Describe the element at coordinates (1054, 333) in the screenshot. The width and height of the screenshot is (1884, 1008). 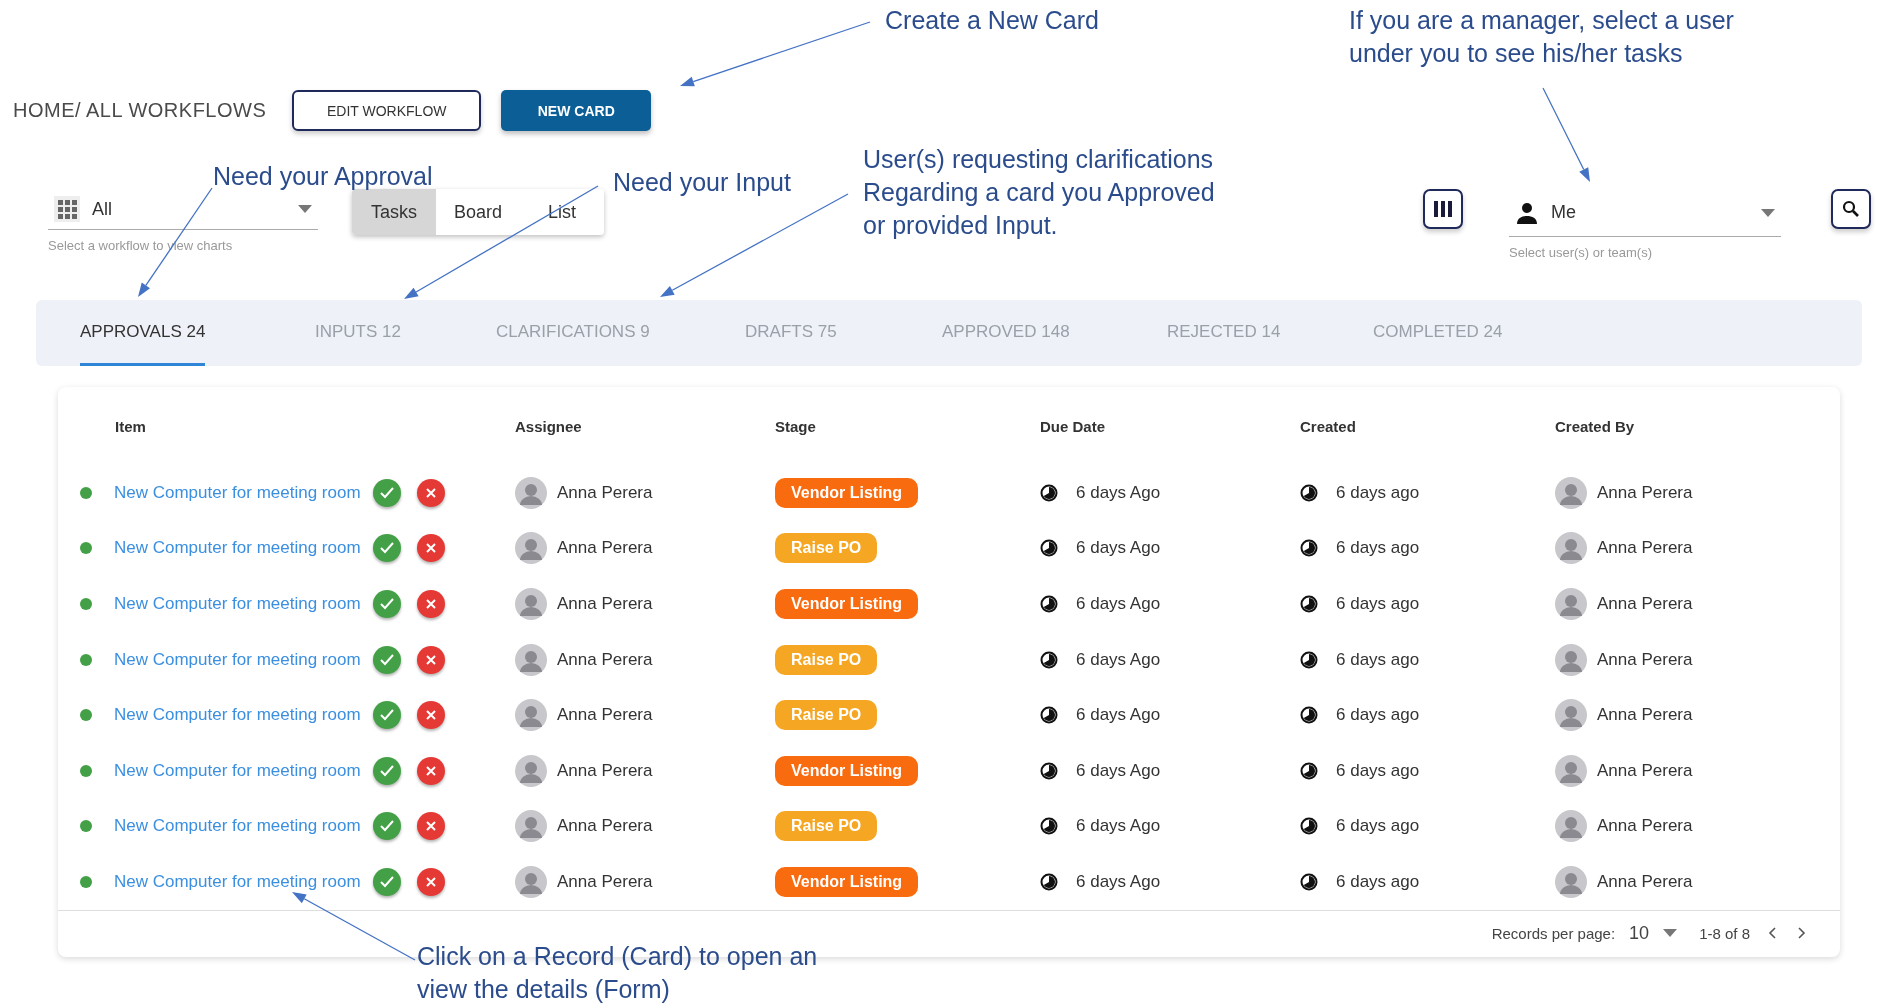
I see `status-tab: APPROVED 148` at that location.